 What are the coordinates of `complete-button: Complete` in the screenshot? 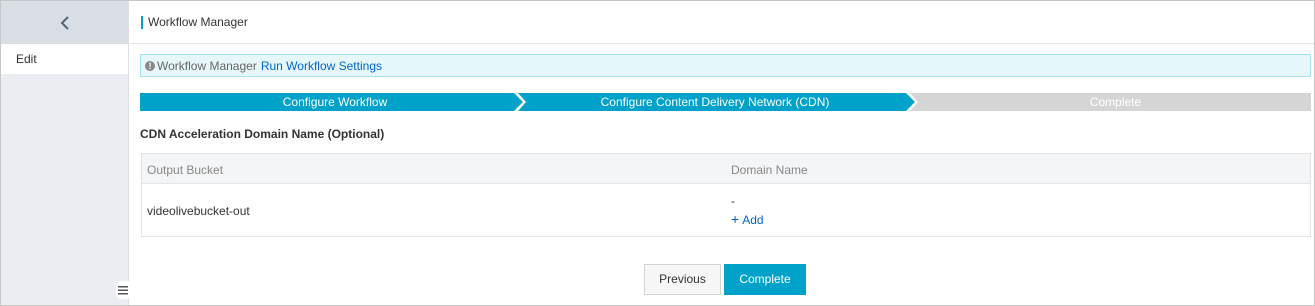 It's located at (765, 279).